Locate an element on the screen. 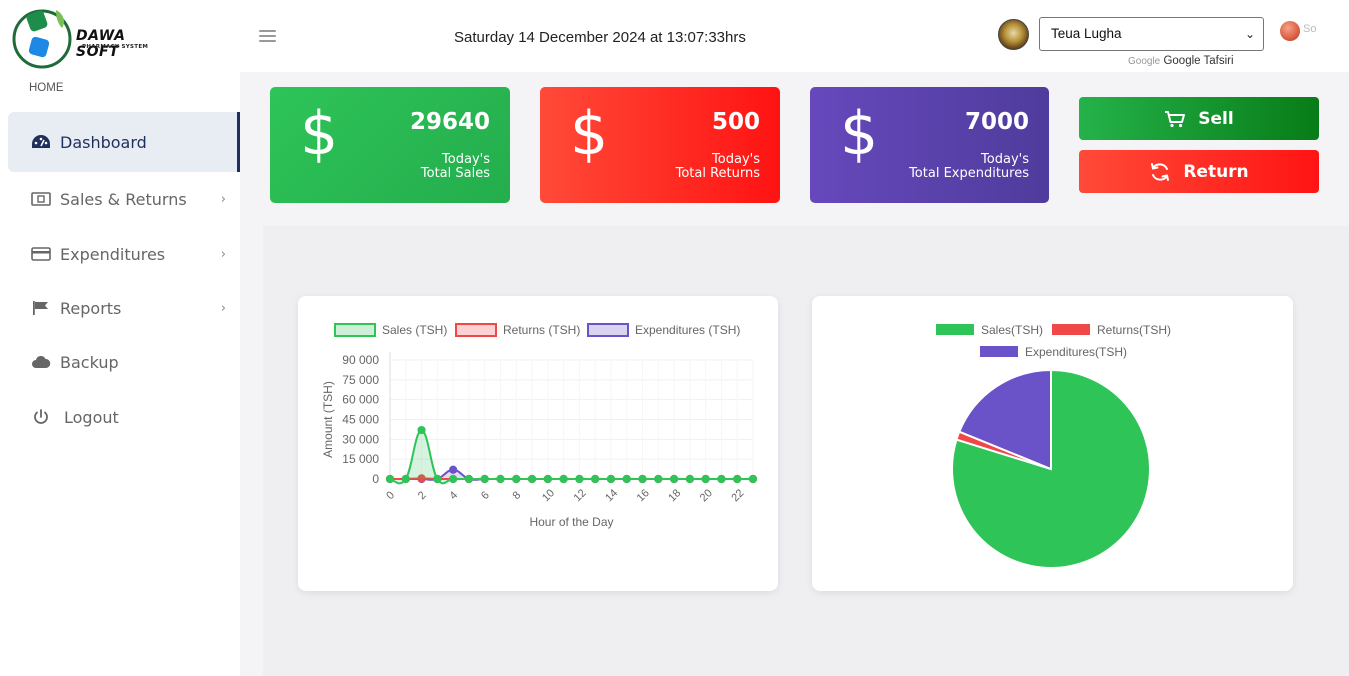  x-tick-label: 0 is located at coordinates (390, 495).